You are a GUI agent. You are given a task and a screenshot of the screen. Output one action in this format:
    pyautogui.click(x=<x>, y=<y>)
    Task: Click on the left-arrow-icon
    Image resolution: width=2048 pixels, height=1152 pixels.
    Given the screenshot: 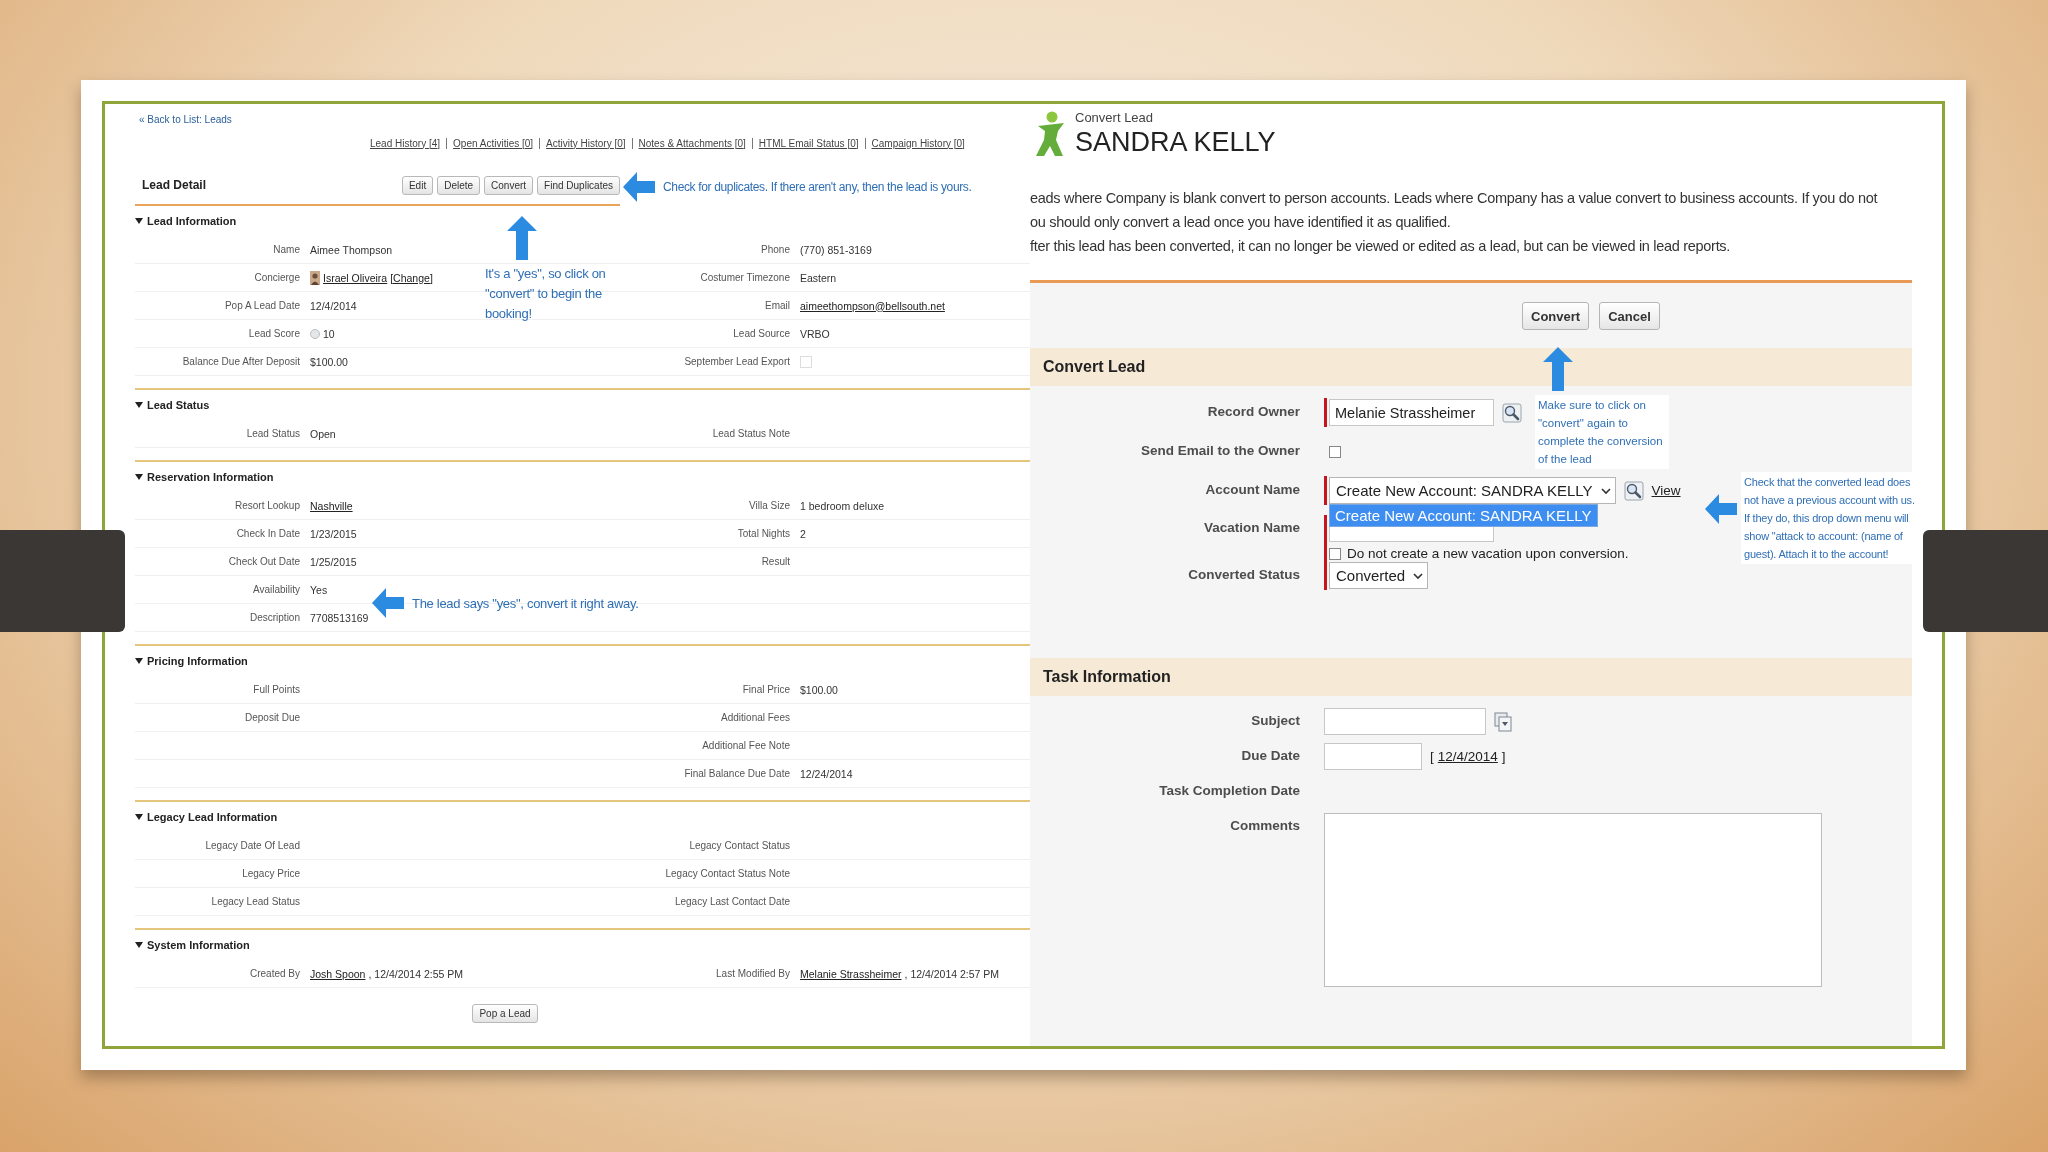 What is the action you would take?
    pyautogui.click(x=388, y=603)
    